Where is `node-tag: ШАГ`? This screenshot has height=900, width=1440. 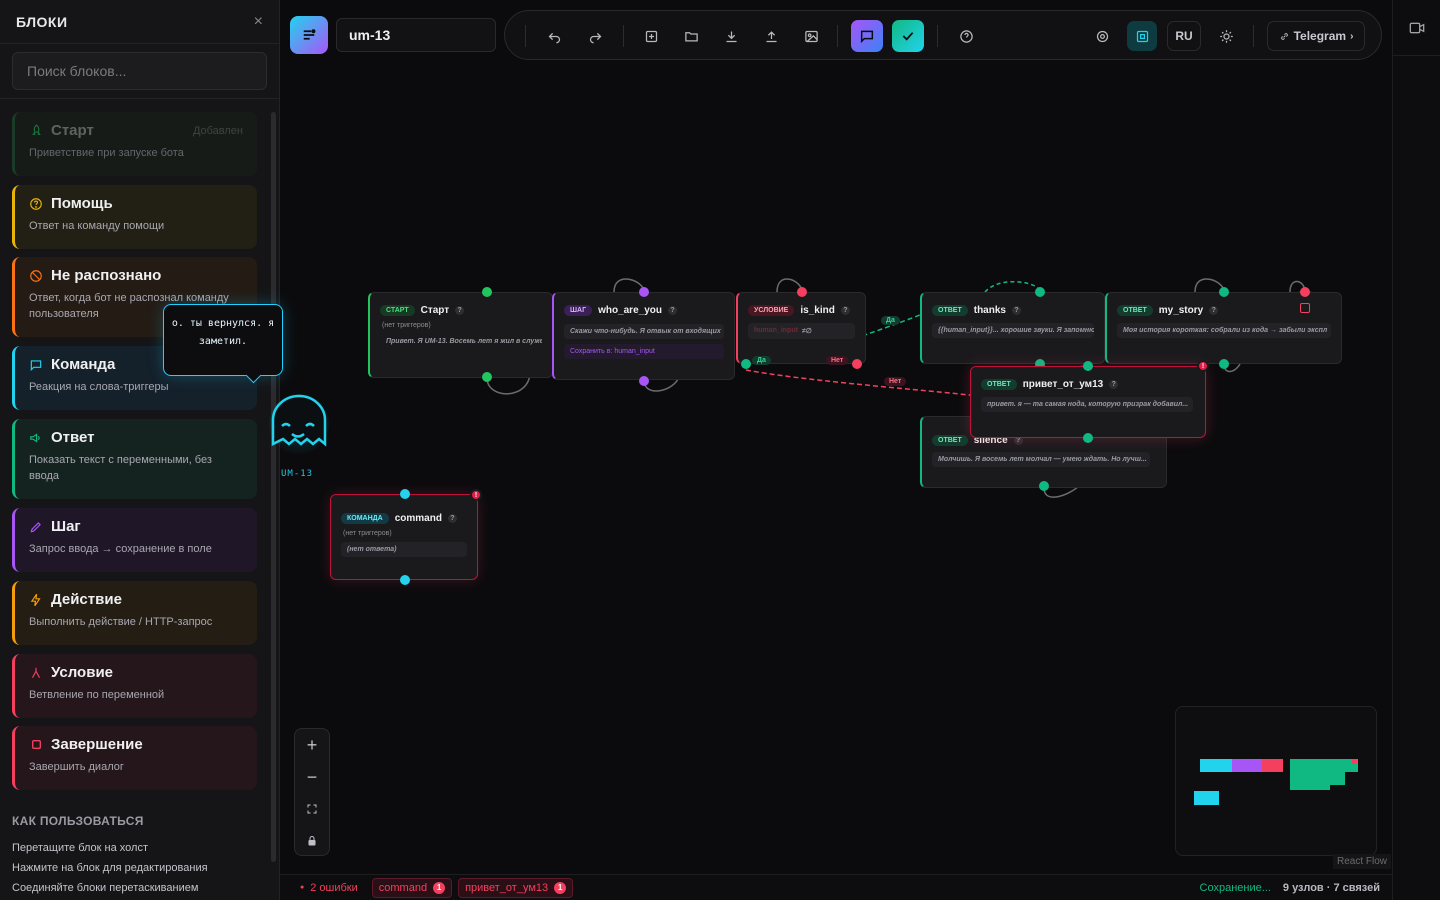 node-tag: ШАГ is located at coordinates (578, 310).